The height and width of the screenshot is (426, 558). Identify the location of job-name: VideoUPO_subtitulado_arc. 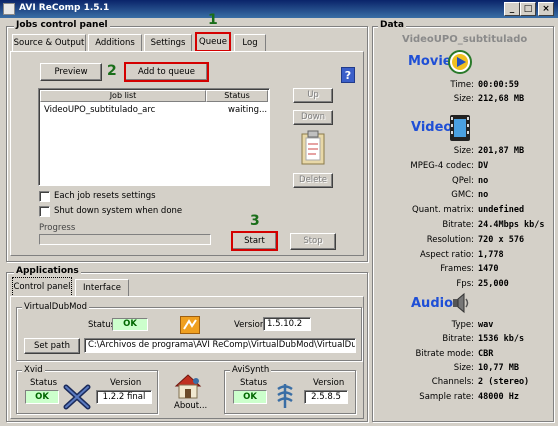
(99, 110).